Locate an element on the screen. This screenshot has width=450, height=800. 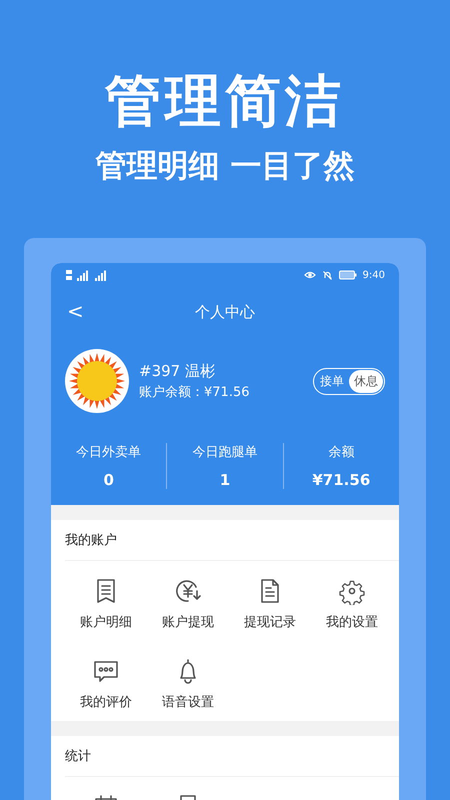
back-button: < is located at coordinates (75, 311).